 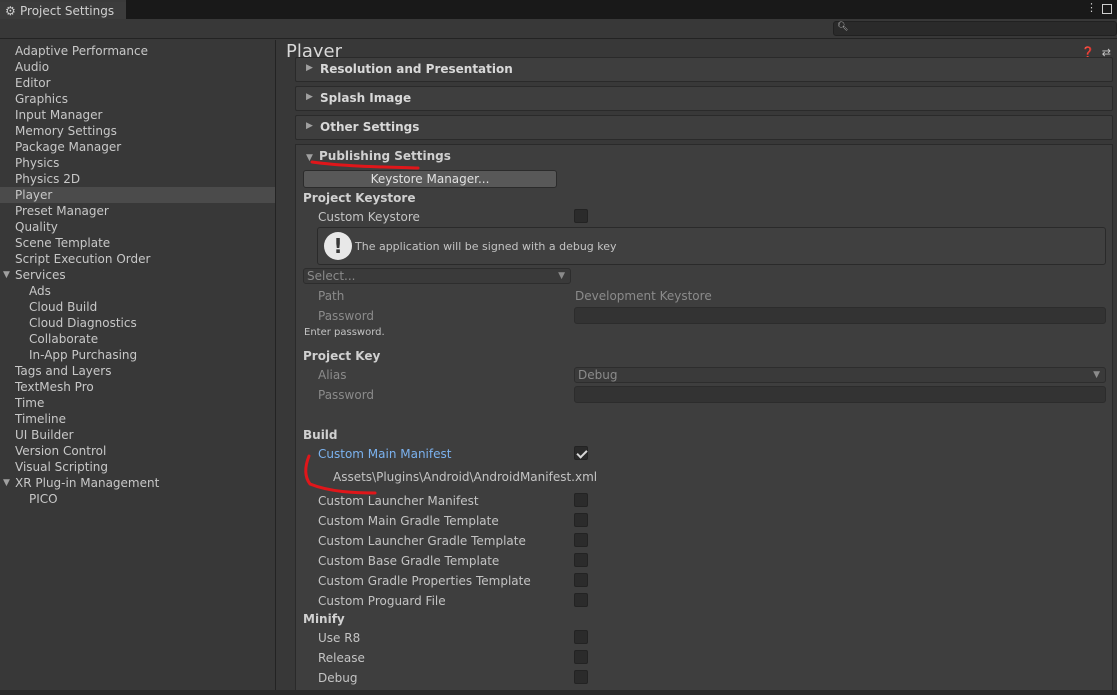 I want to click on custom-keystore-label: Custom Keystore, so click(x=369, y=217).